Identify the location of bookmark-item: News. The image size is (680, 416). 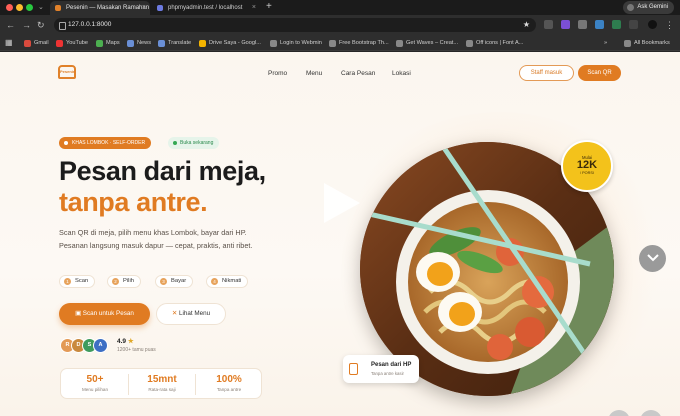
(139, 43).